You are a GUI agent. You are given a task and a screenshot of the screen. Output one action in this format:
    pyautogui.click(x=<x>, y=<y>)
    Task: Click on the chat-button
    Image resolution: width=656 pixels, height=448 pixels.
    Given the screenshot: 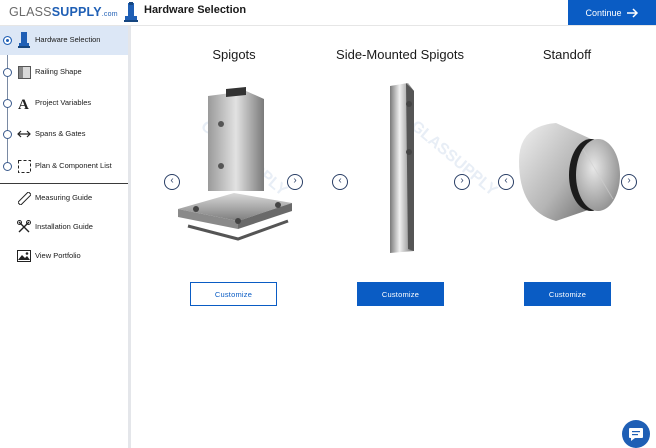 What is the action you would take?
    pyautogui.click(x=636, y=434)
    